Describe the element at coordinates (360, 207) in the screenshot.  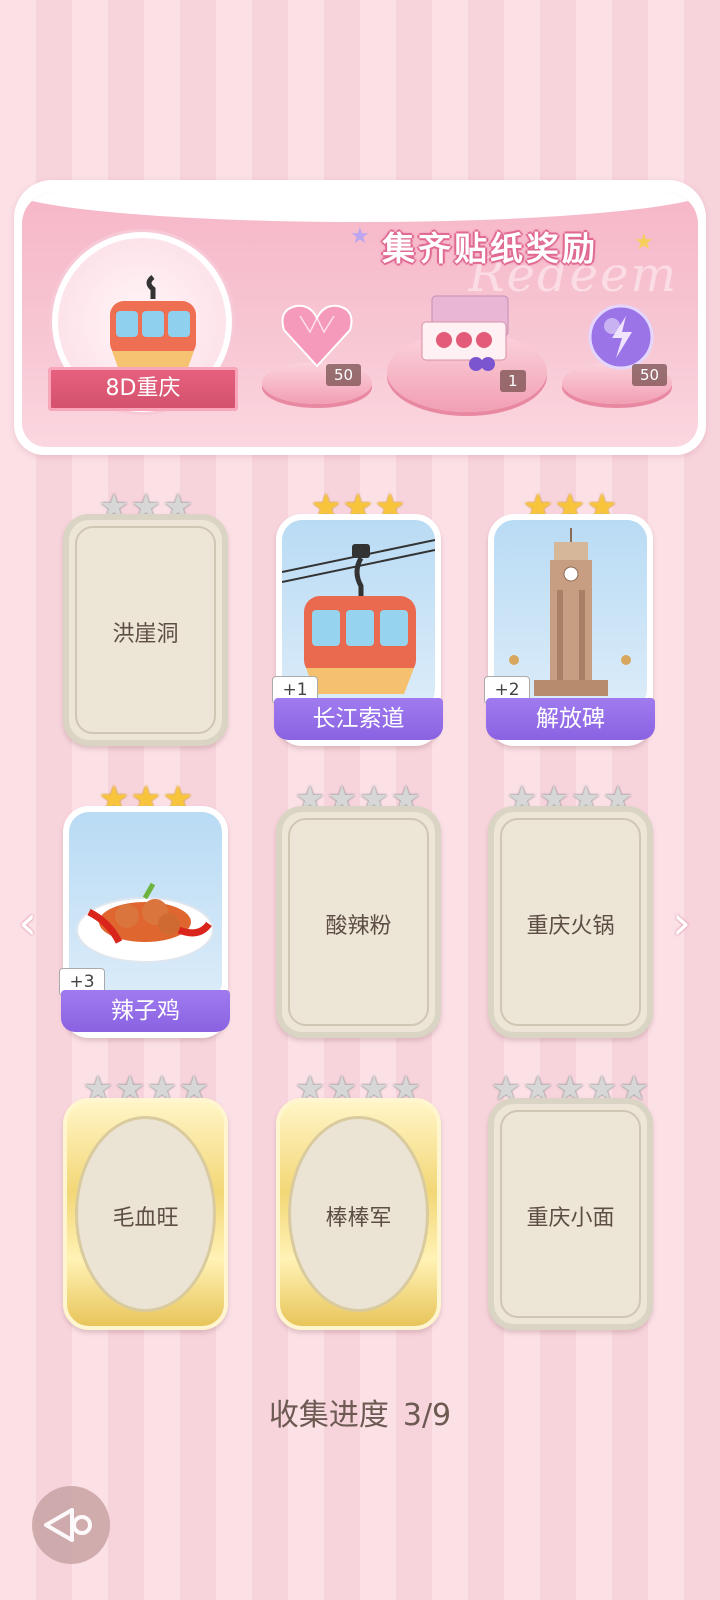
I see `banner-top-wave` at that location.